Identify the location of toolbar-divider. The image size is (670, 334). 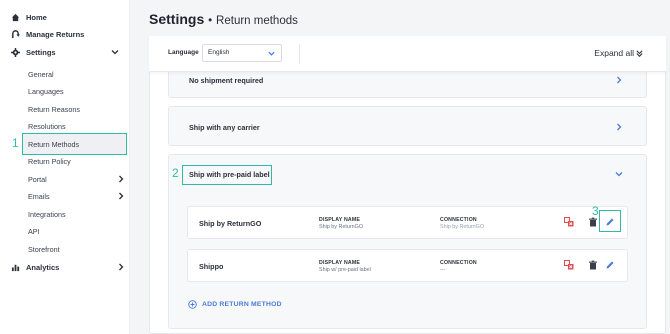
(299, 54).